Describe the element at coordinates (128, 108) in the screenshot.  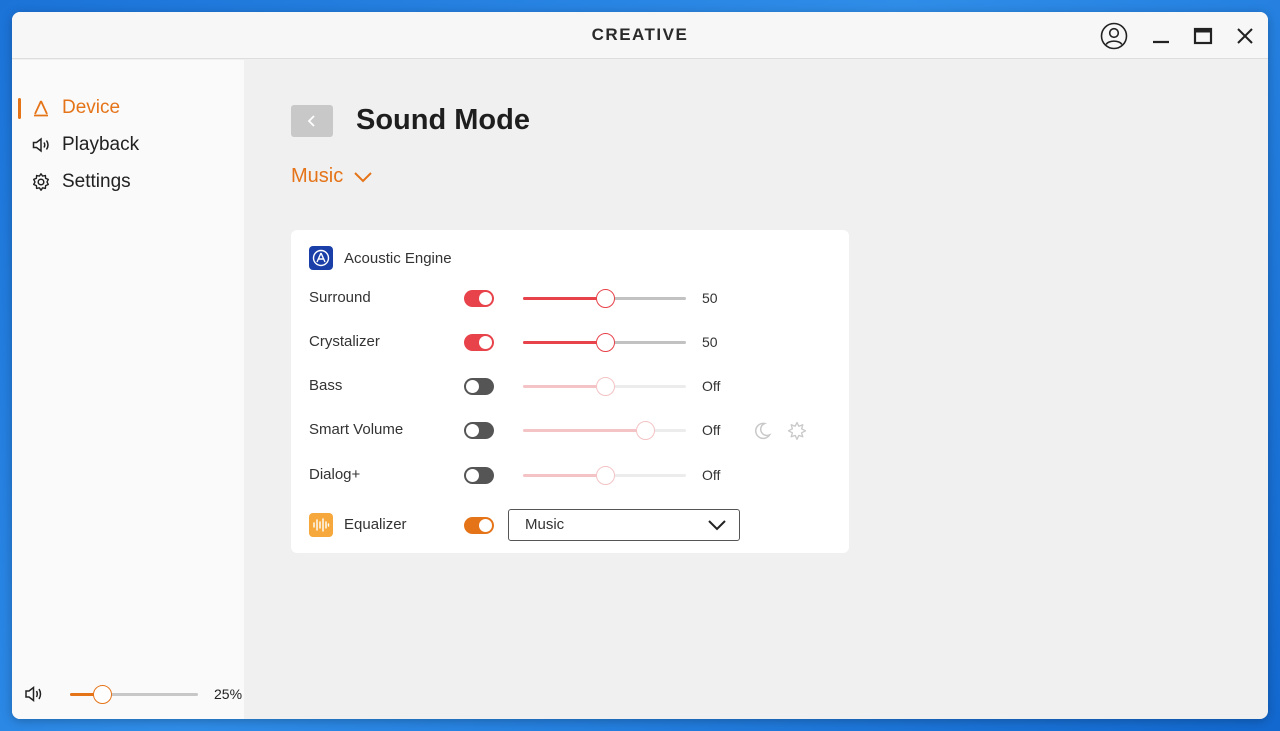
I see `sidebar-item-device: Device` at that location.